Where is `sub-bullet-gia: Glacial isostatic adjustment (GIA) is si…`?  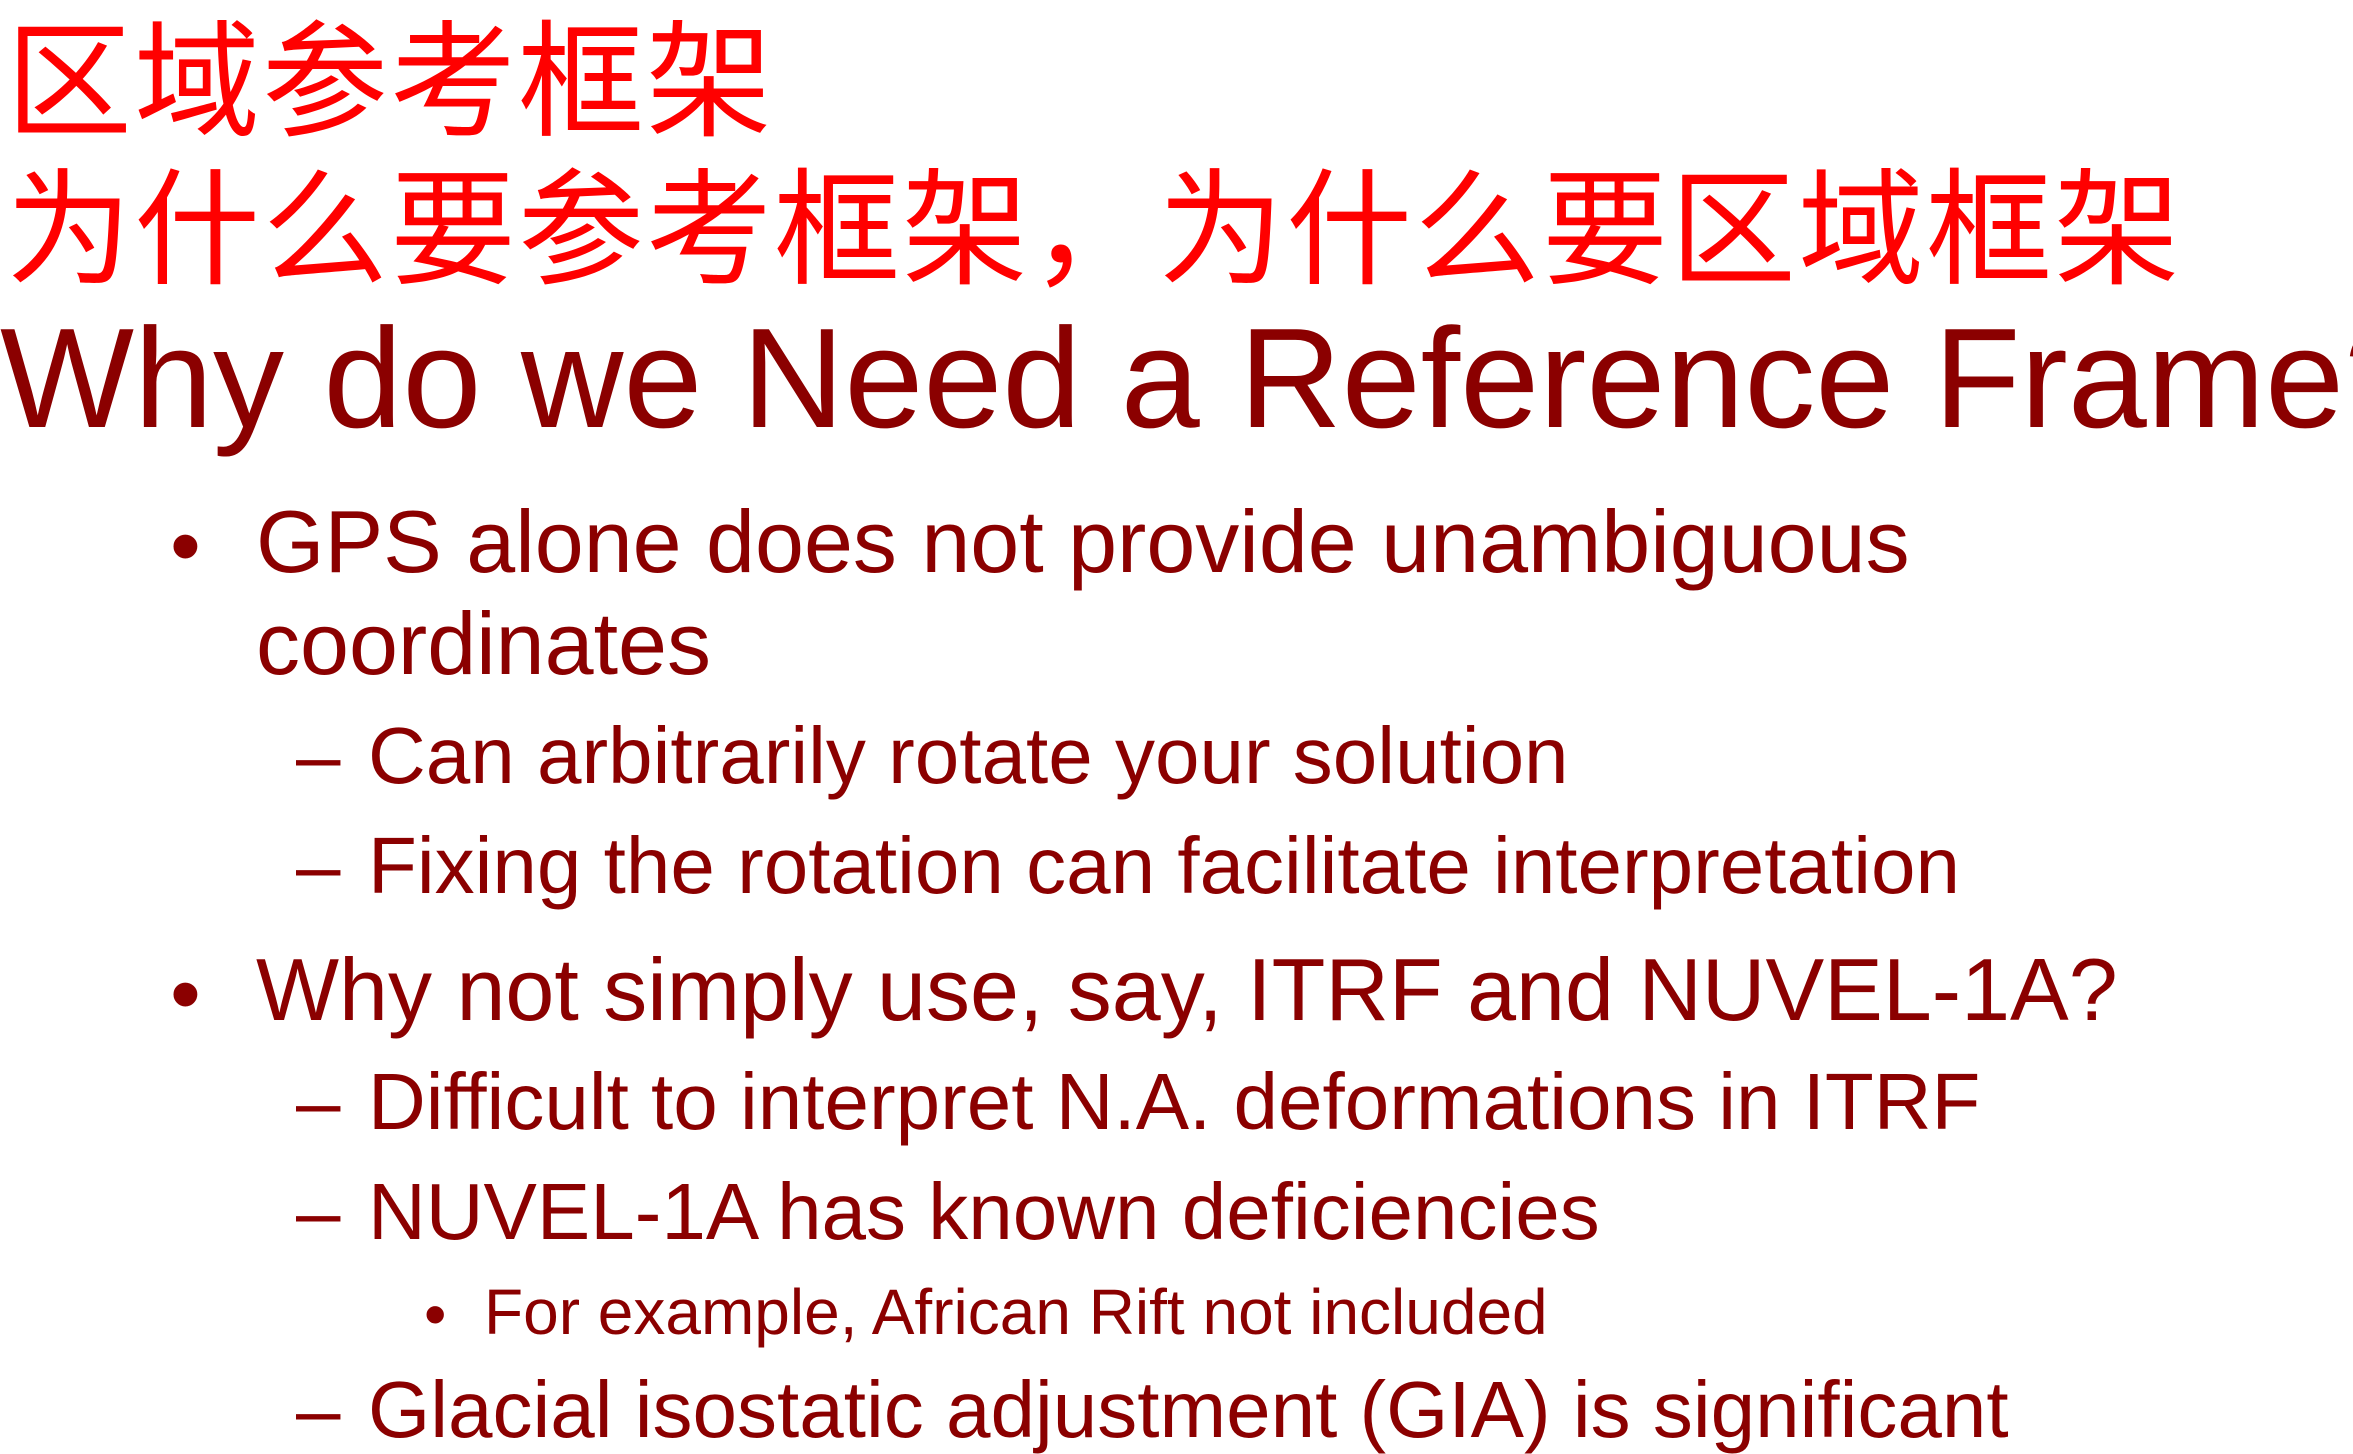
sub-bullet-gia: Glacial isostatic adjustment (GIA) is si… is located at coordinates (1188, 1409).